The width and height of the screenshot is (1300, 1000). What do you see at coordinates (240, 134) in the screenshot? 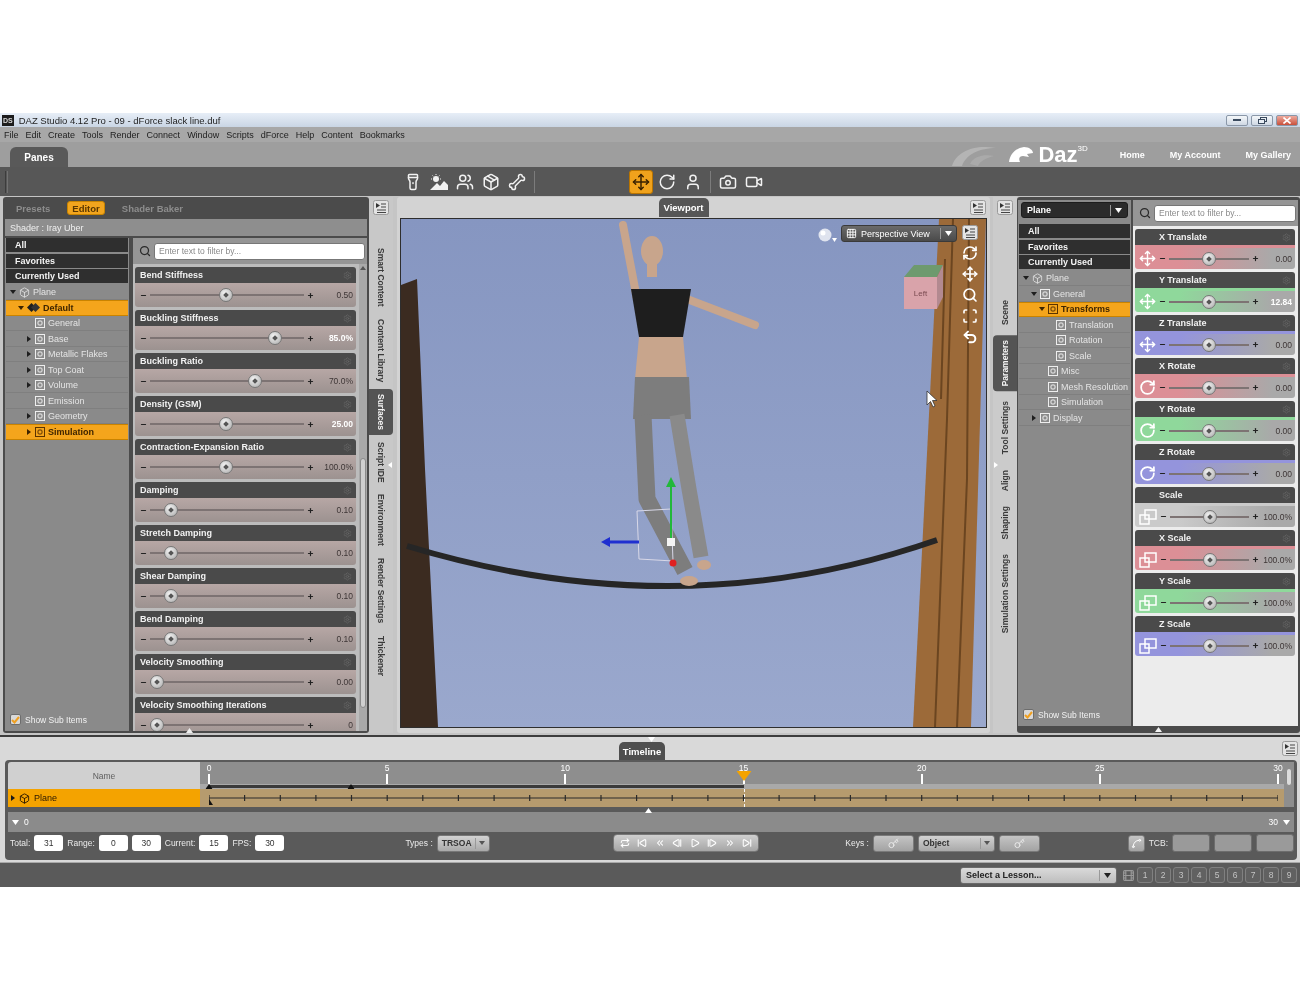
I see `menu-item: Scripts` at bounding box center [240, 134].